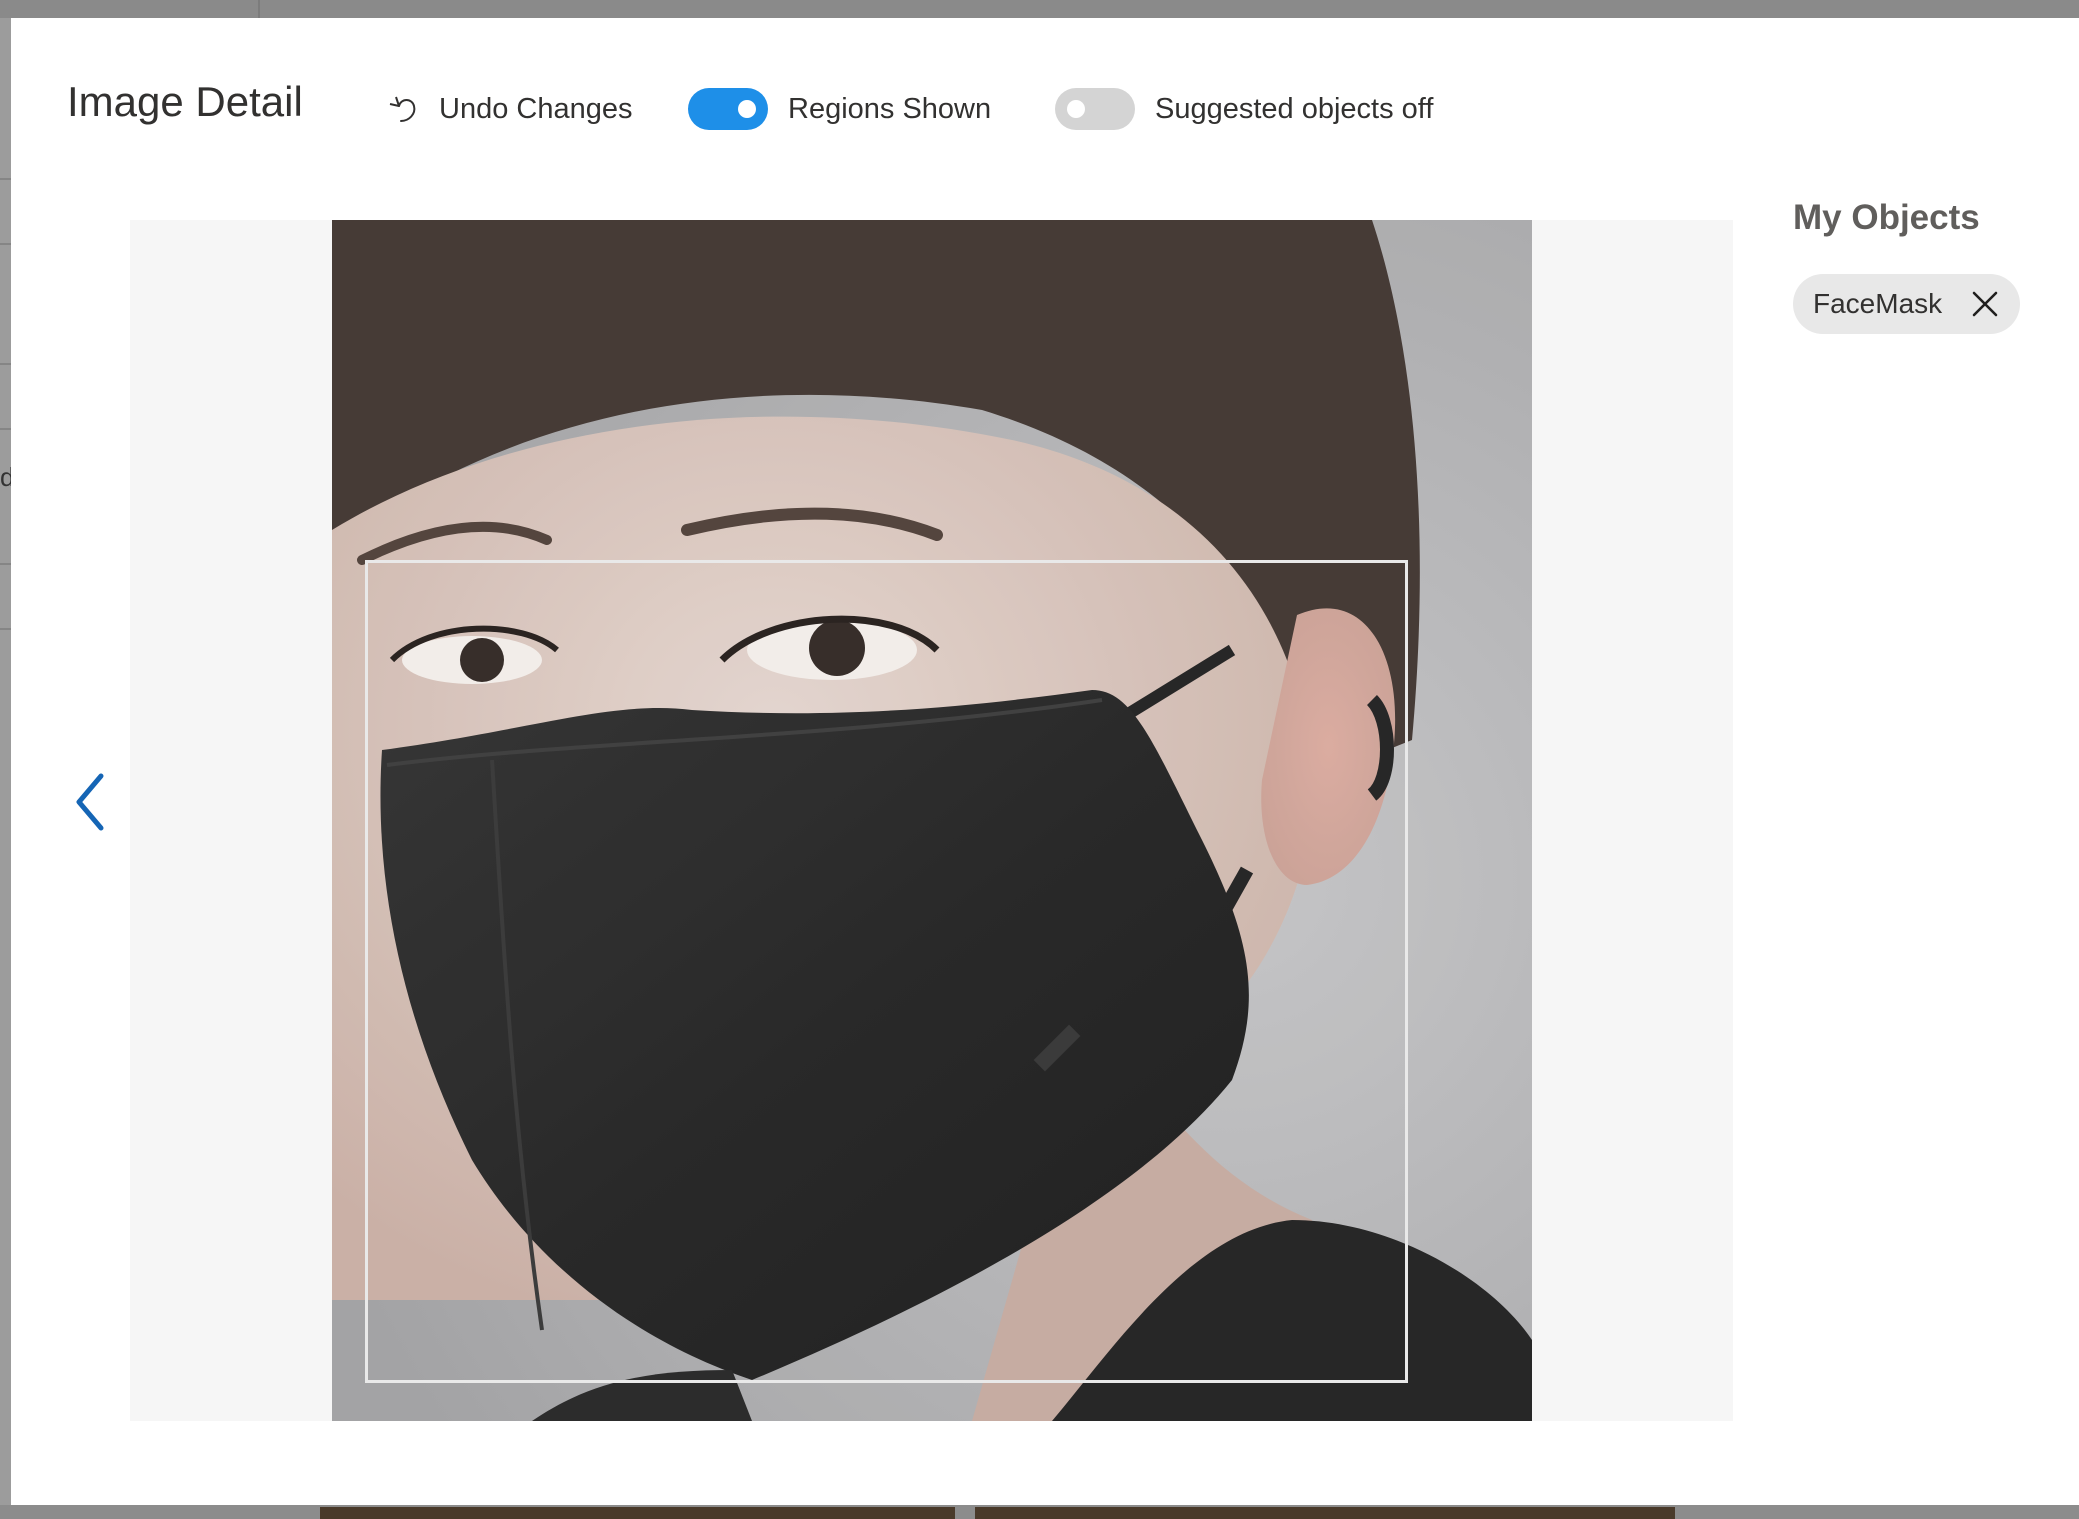 The width and height of the screenshot is (2079, 1519). I want to click on chevron-left-icon, so click(90, 802).